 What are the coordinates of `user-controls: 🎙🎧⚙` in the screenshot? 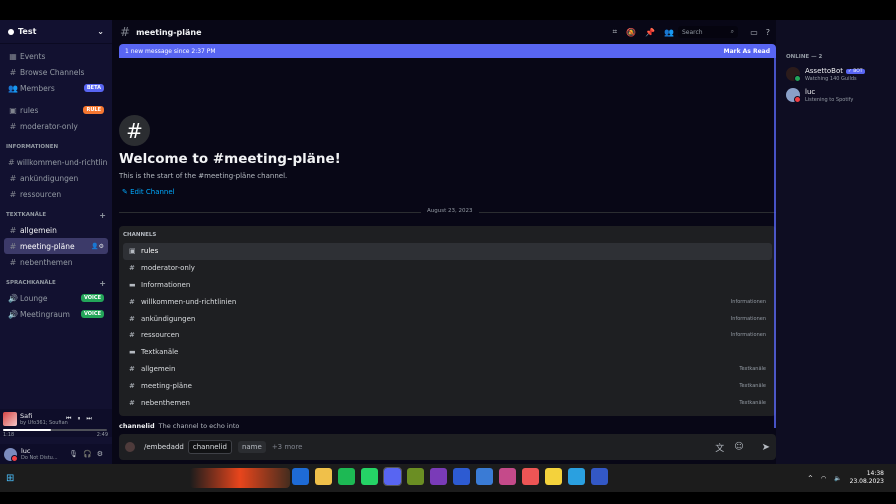 It's located at (88, 454).